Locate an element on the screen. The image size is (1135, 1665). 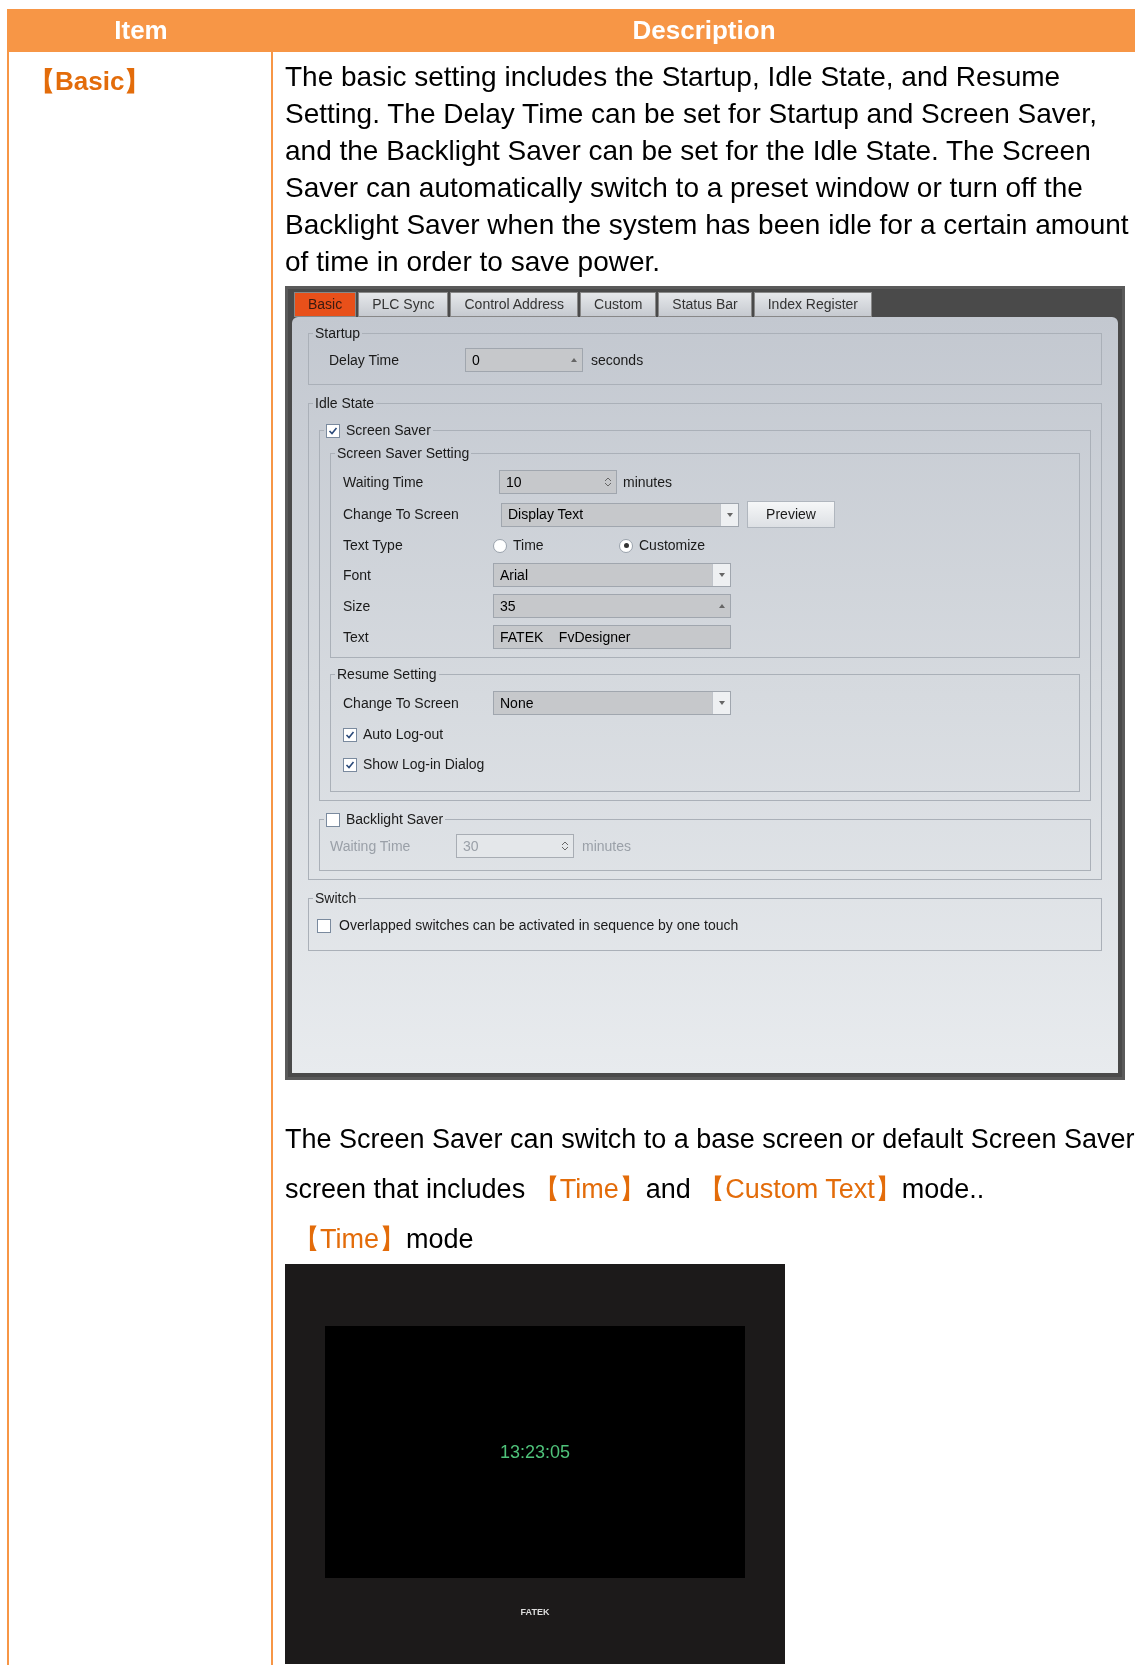
field-label: Text Type is located at coordinates (373, 545).